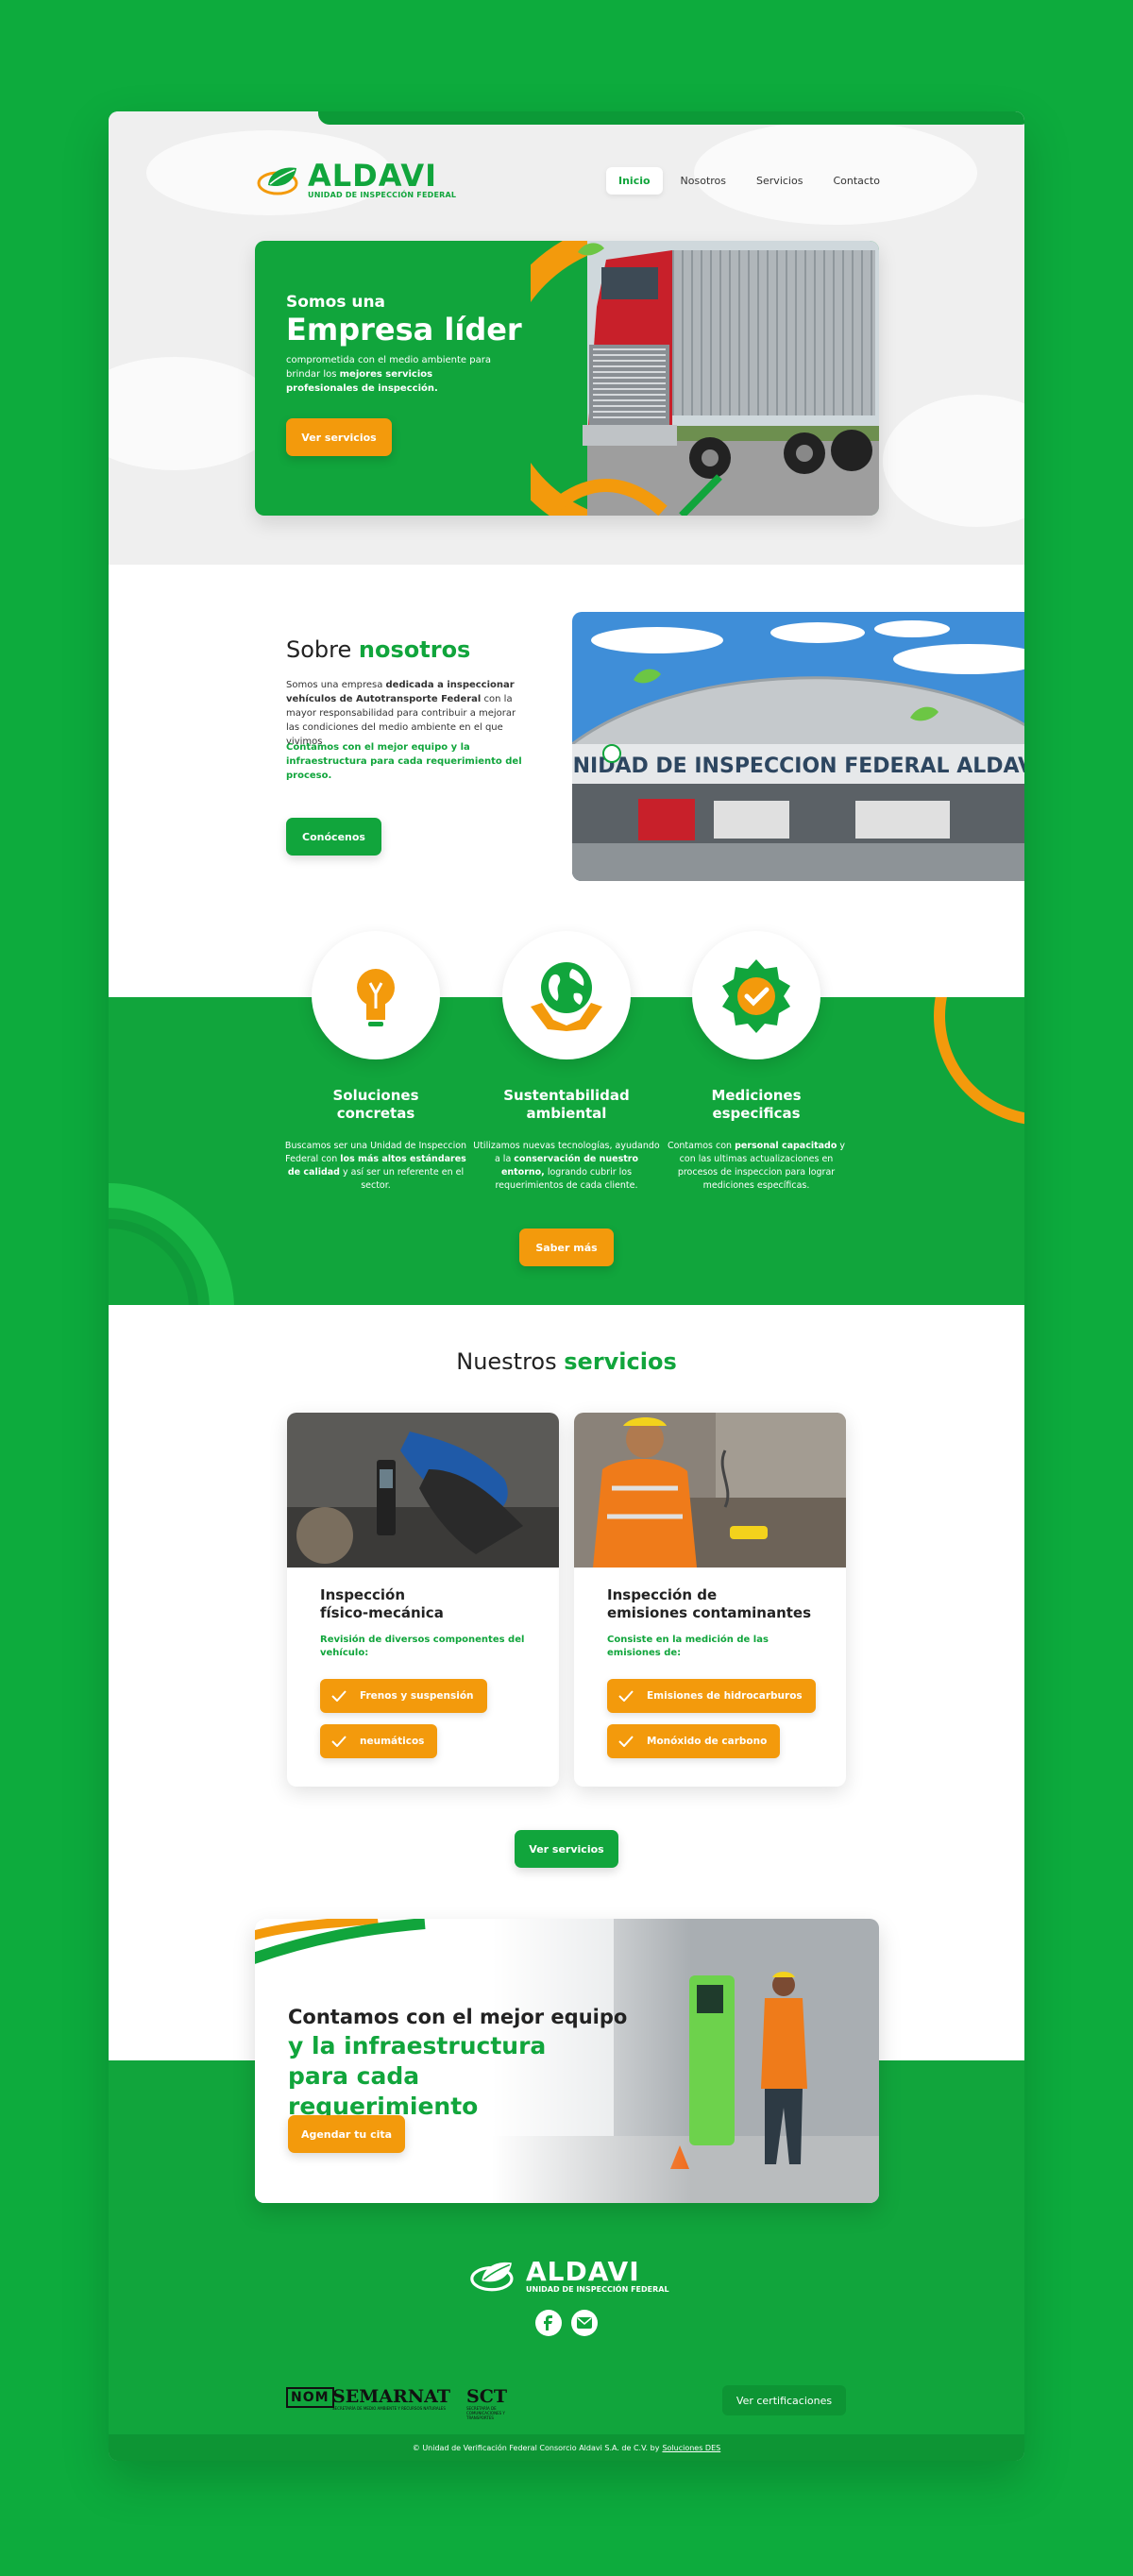 Image resolution: width=1133 pixels, height=2576 pixels. I want to click on about-title: Sobre nosotros, so click(379, 649).